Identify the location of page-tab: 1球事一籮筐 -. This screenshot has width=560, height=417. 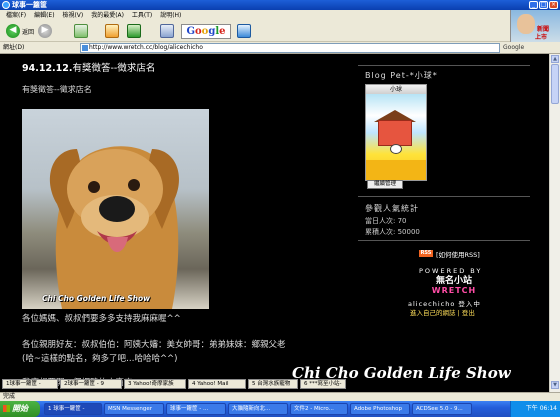
(30, 384).